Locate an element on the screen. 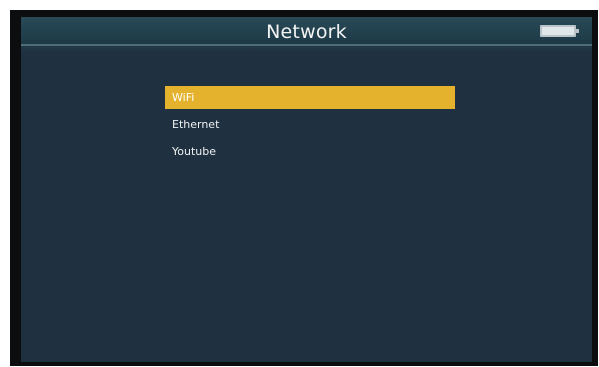 This screenshot has height=367, width=599. menu-item-ethernet: Ethernet is located at coordinates (310, 124).